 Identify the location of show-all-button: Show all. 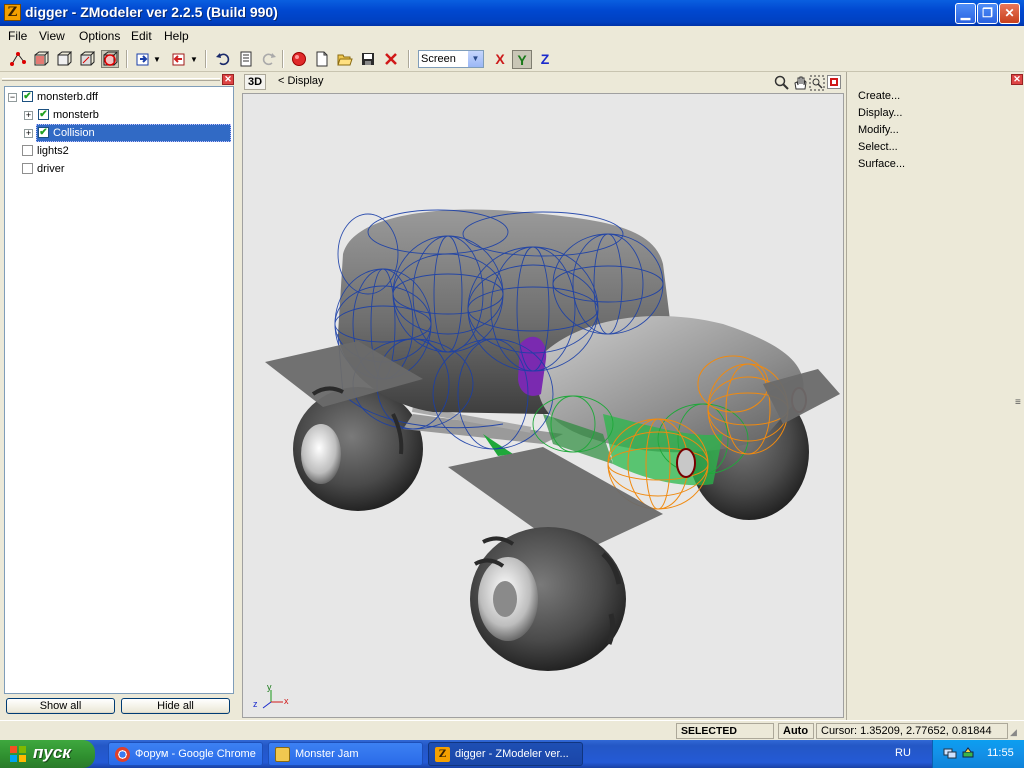
(60, 706).